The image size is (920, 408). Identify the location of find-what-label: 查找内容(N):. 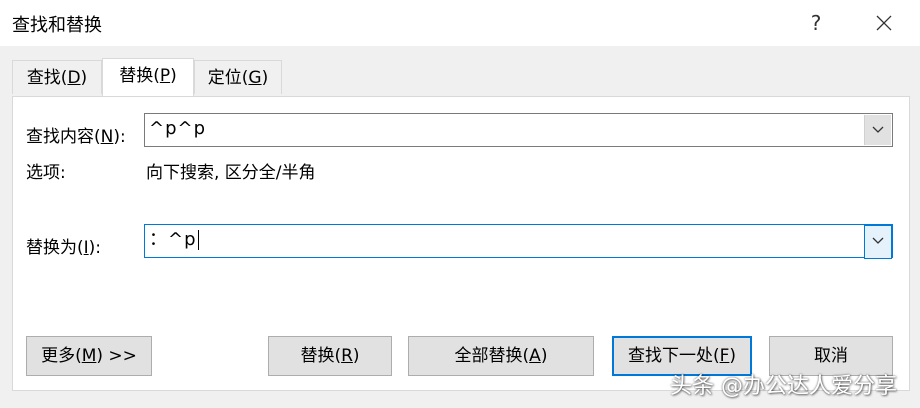
(76, 137).